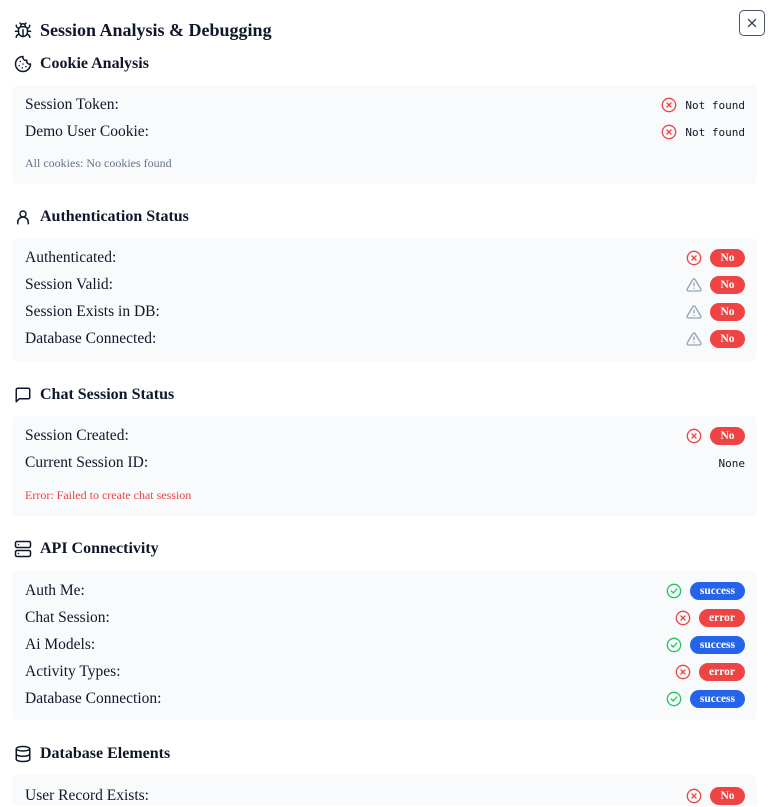 The height and width of the screenshot is (807, 775). Describe the element at coordinates (384, 796) in the screenshot. I see `db-row-user-record: User Record Exists: No` at that location.